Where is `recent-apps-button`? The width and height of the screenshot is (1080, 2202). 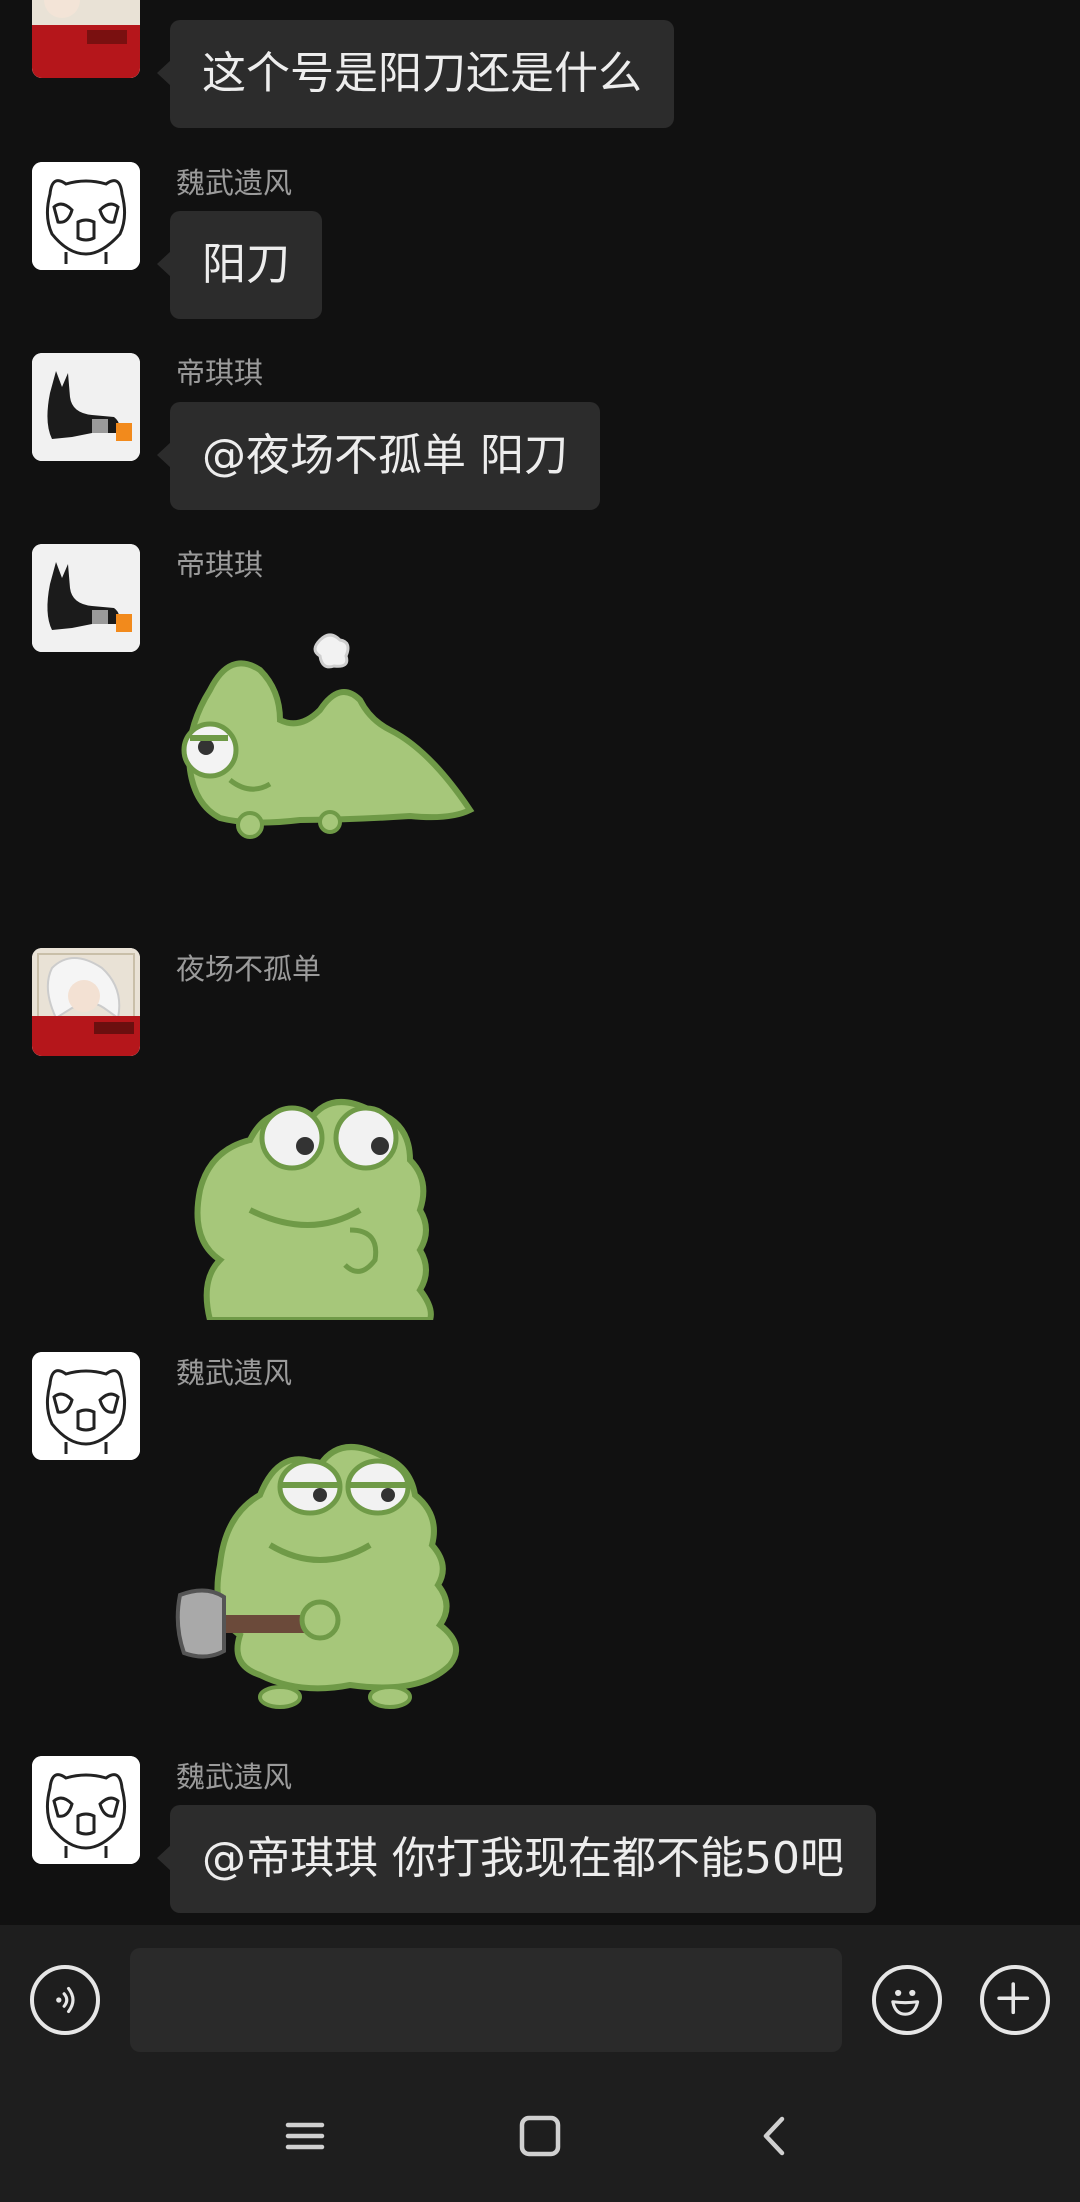
recent-apps-button is located at coordinates (305, 2136).